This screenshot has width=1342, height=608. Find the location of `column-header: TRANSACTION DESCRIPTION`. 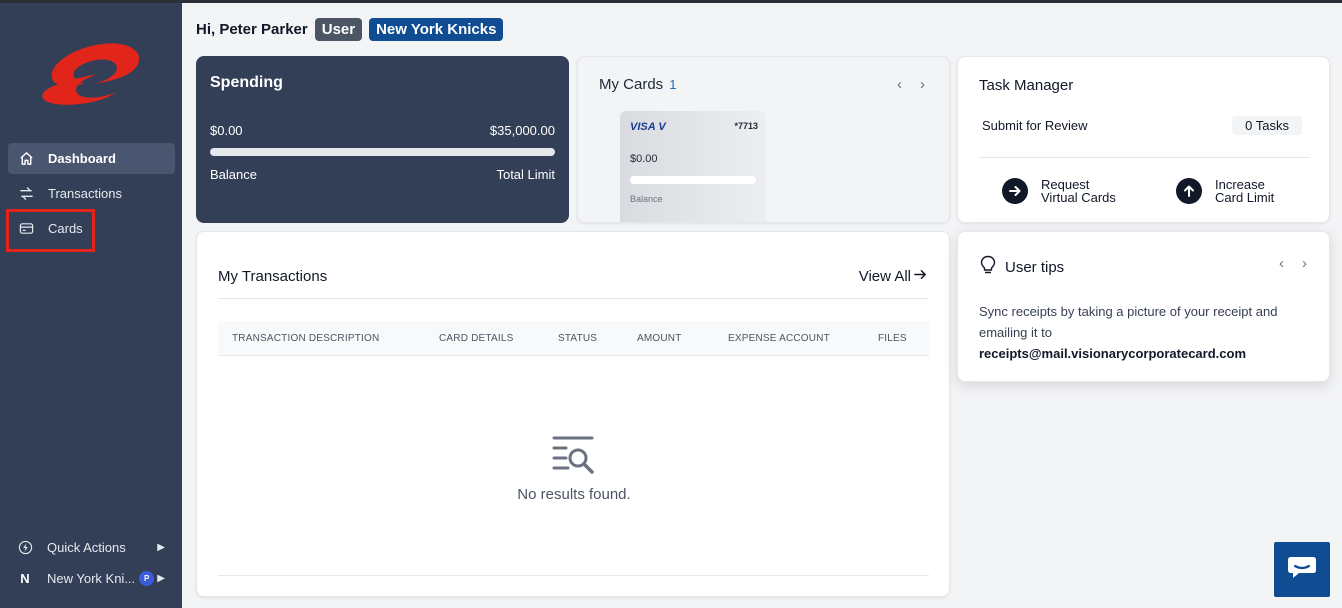

column-header: TRANSACTION DESCRIPTION is located at coordinates (305, 338).